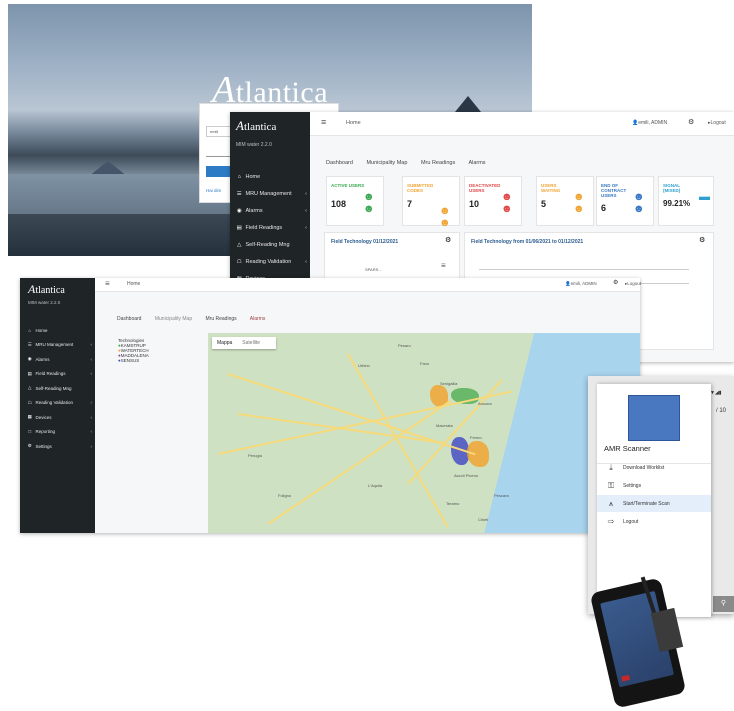 This screenshot has height=711, width=734. I want to click on kpi-card: SUBMITTED CODES 7 ☻☻, so click(431, 202).